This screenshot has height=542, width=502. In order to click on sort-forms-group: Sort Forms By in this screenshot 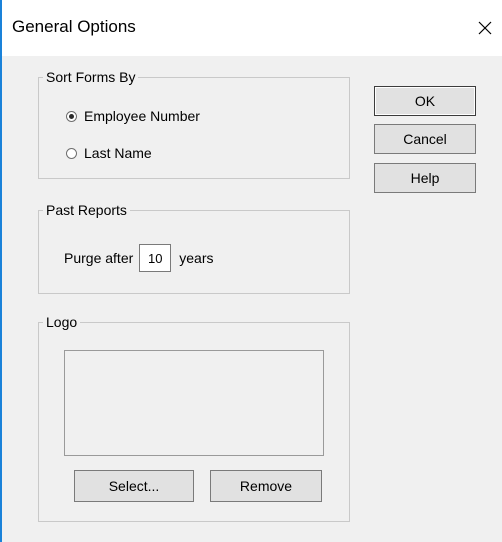, I will do `click(194, 123)`.